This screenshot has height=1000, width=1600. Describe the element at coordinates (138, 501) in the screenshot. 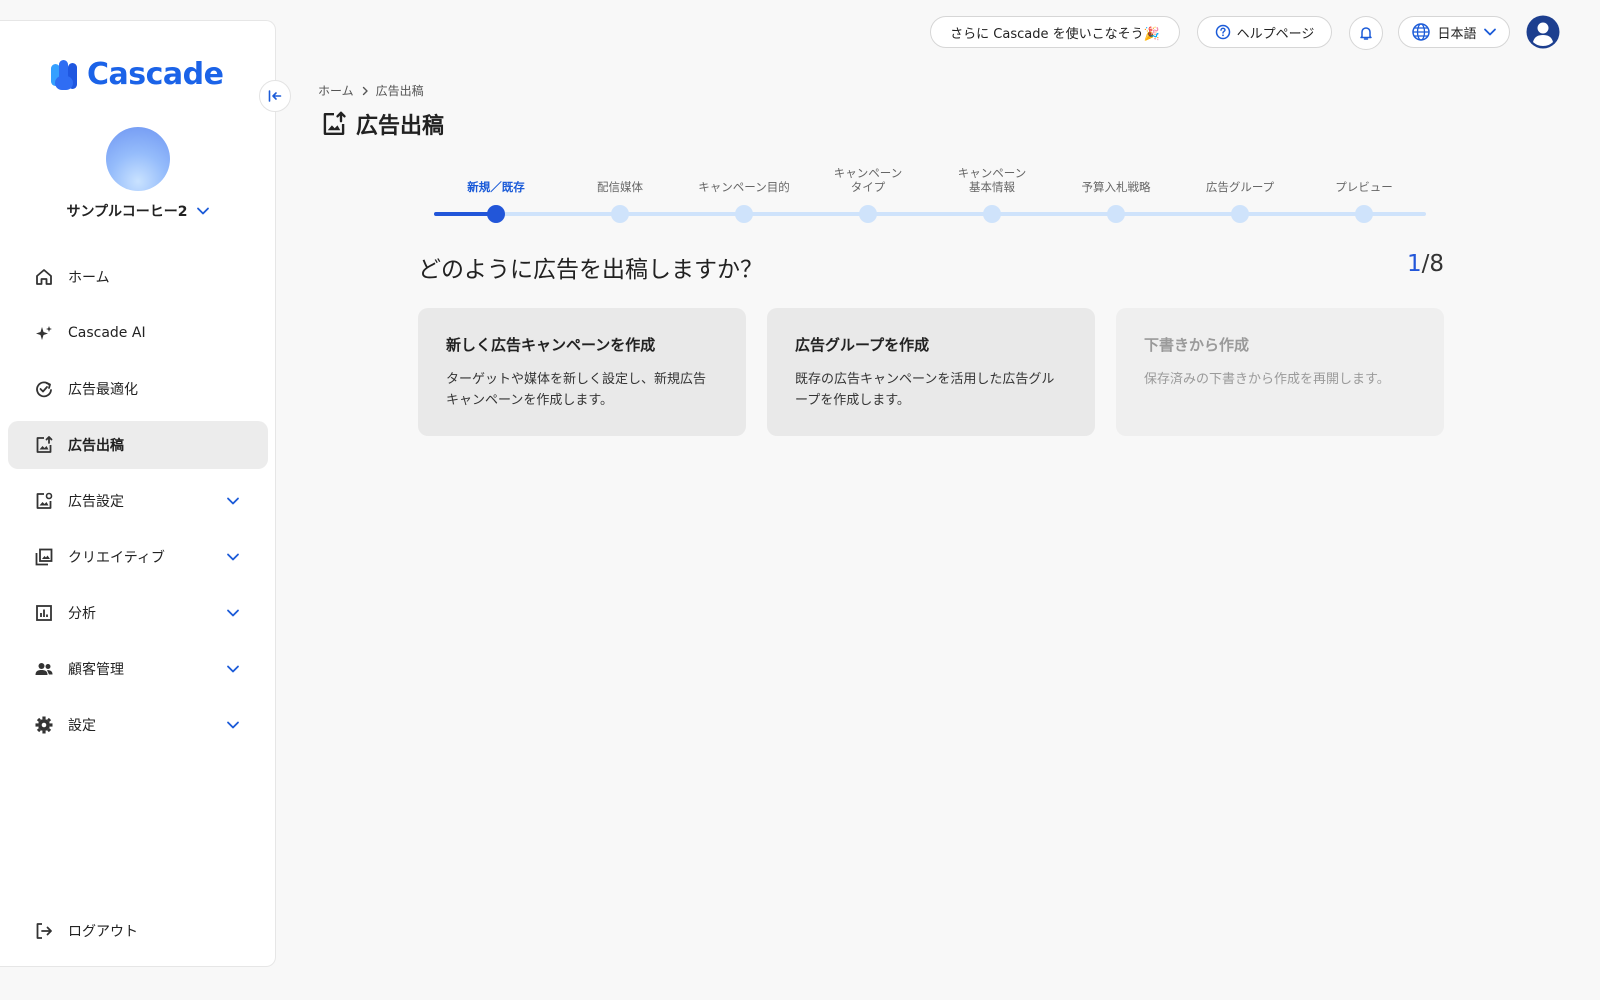

I see `sidebar-item-ad-settings: 広告設定` at that location.